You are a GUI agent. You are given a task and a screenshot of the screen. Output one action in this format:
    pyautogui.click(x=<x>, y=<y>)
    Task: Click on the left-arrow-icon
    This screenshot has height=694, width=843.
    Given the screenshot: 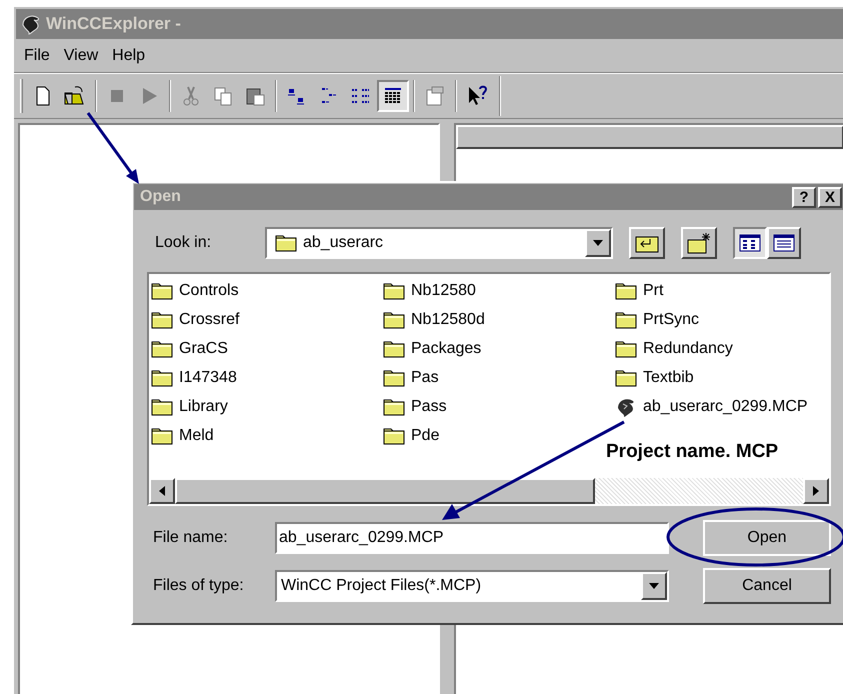 What is the action you would take?
    pyautogui.click(x=162, y=491)
    